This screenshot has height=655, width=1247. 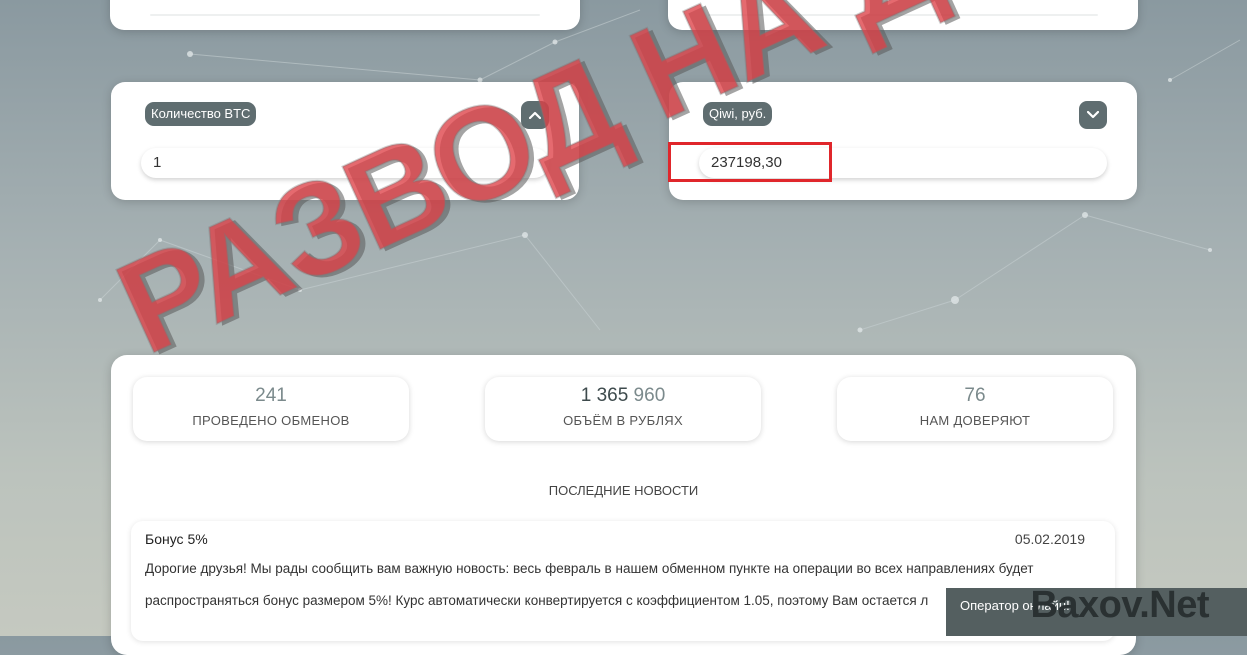 I want to click on stat-trust: 76 НАМ ДОВЕРЯЮТ, so click(x=975, y=409).